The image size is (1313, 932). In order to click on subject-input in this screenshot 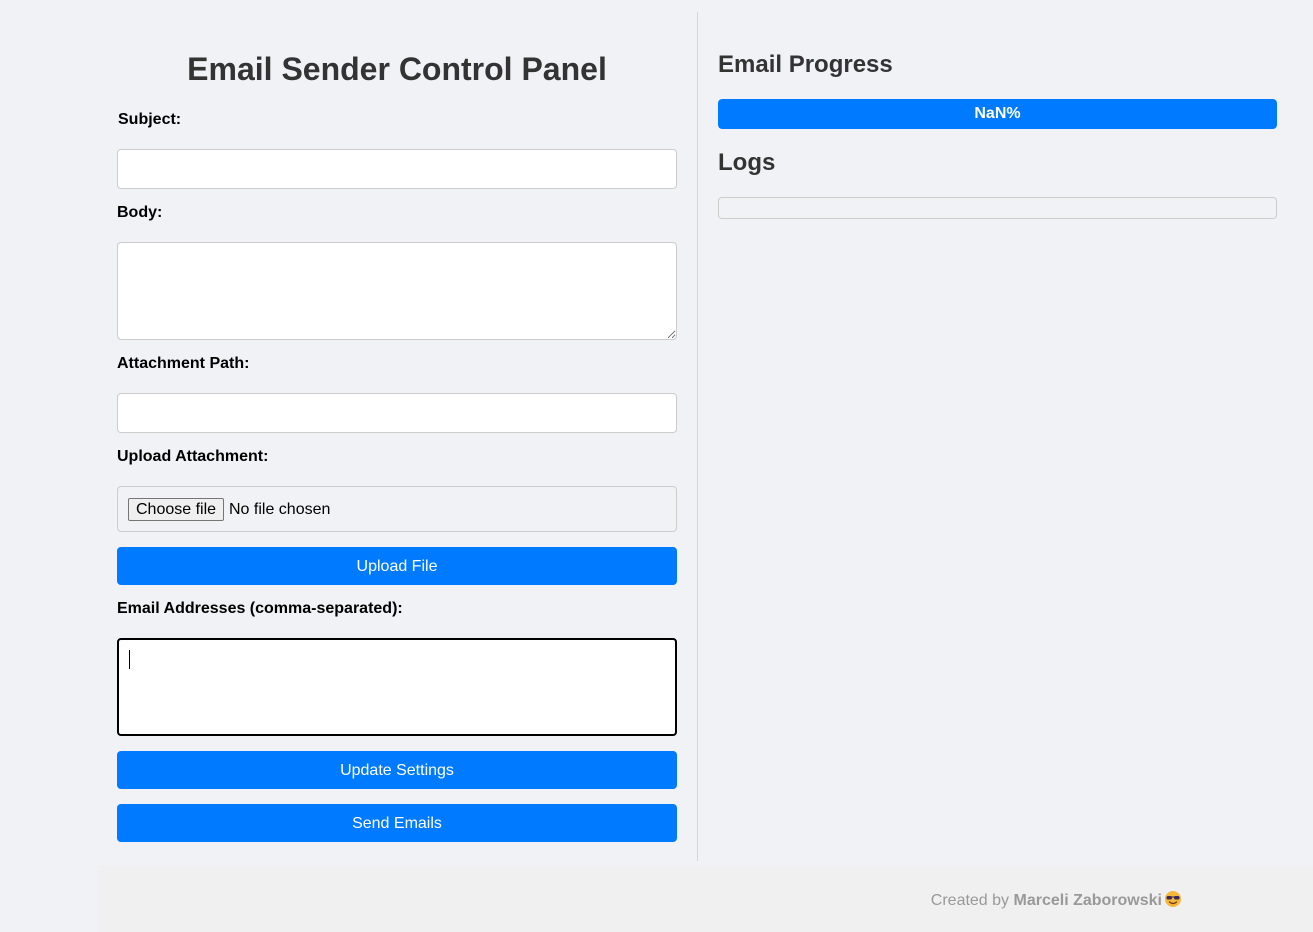, I will do `click(397, 169)`.